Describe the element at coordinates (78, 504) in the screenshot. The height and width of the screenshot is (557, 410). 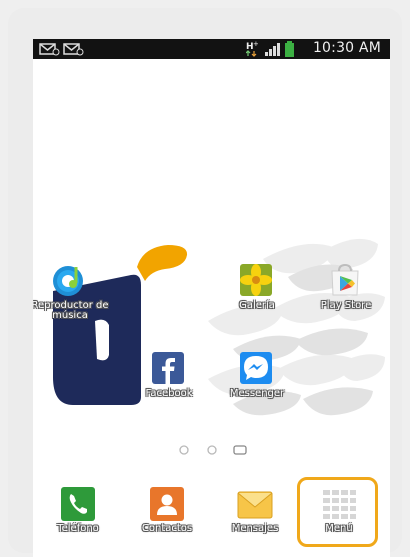
I see `phone-icon` at that location.